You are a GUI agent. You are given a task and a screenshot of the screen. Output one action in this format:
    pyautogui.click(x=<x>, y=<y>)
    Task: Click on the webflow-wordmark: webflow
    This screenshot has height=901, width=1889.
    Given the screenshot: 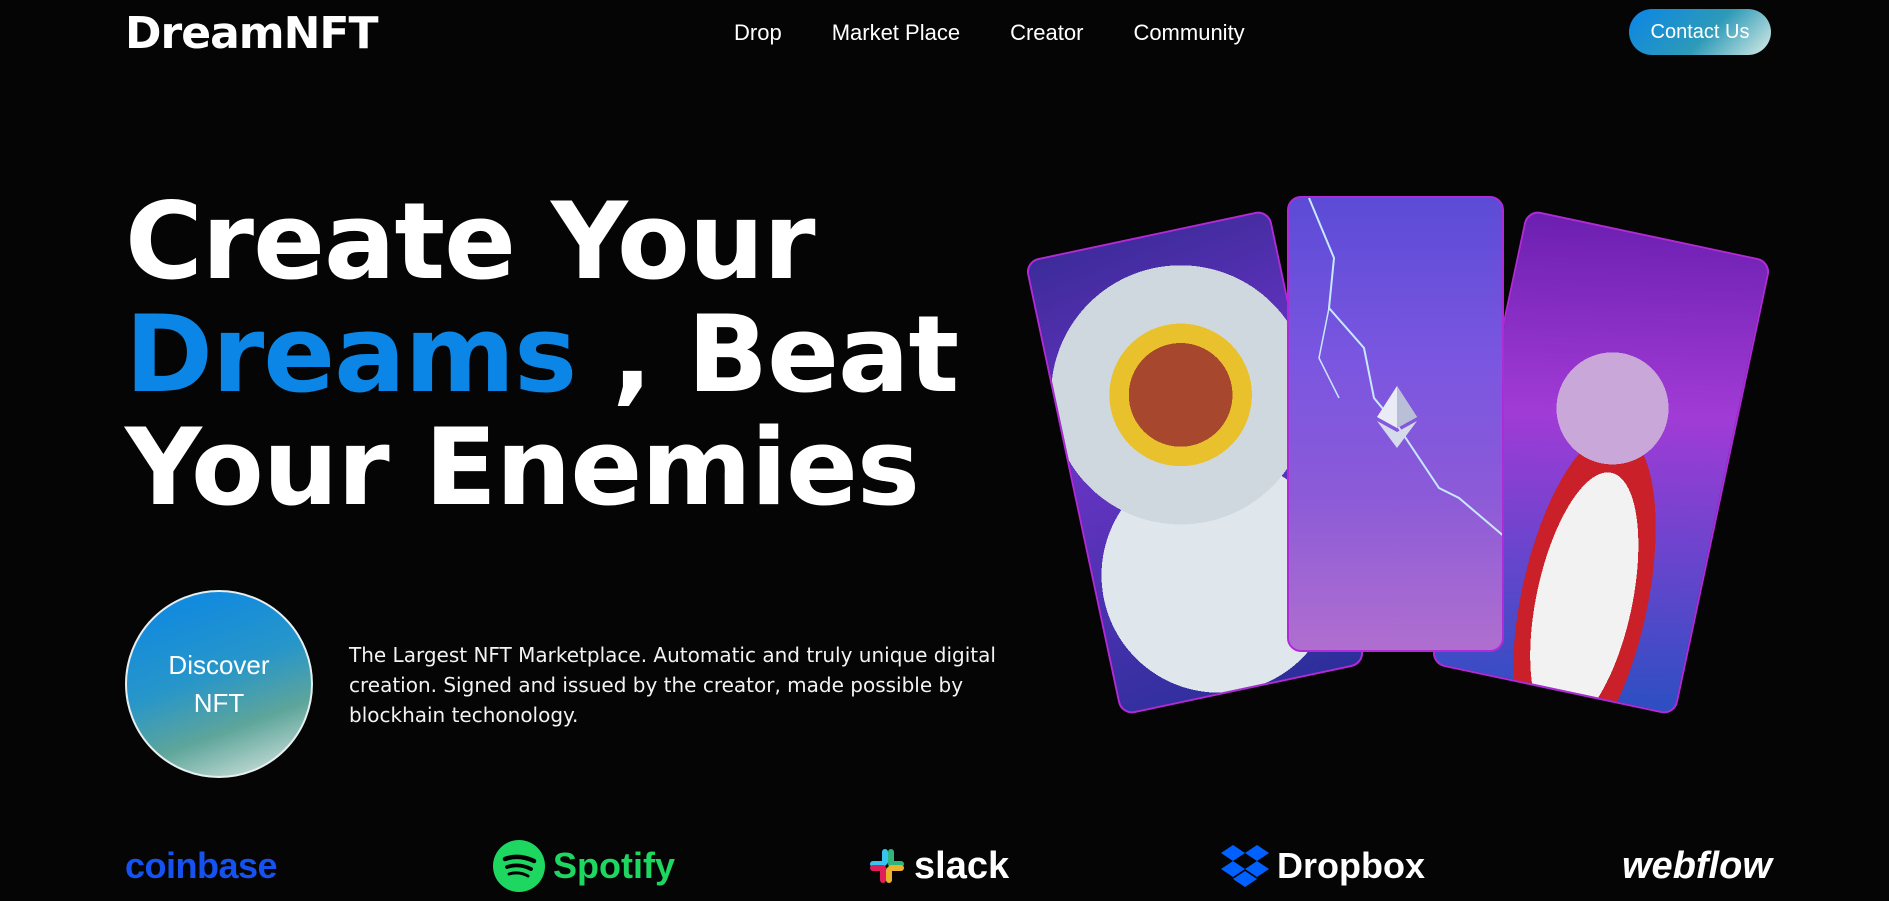 What is the action you would take?
    pyautogui.click(x=1697, y=865)
    